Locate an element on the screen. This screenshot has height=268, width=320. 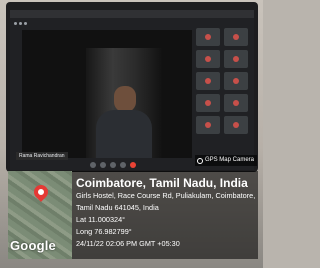
window-controls is located at coordinates (34, 18).